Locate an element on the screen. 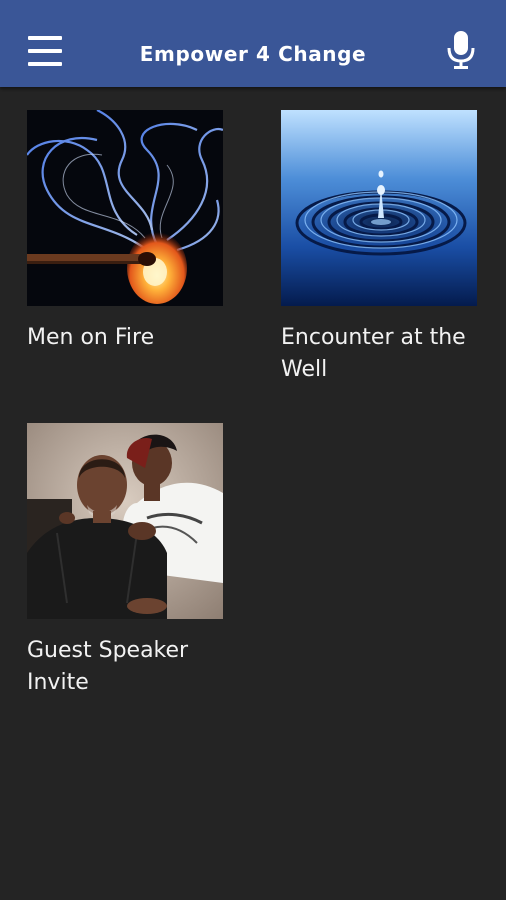 This screenshot has width=506, height=900. app-title: Empower 4 Change is located at coordinates (253, 54).